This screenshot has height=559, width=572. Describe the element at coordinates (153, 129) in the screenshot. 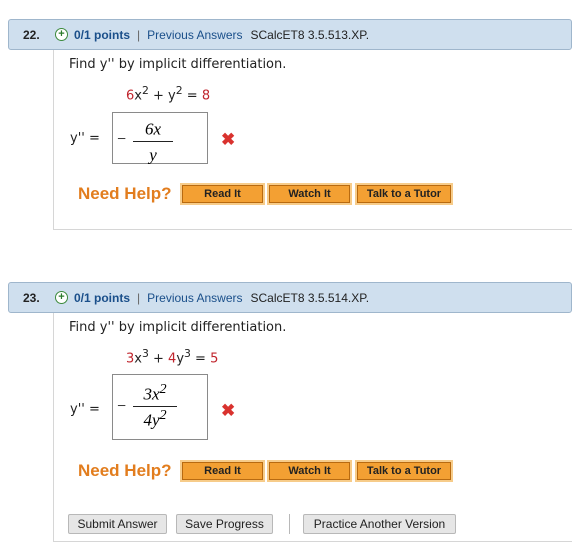

I see `answer-numerator: 6x` at that location.